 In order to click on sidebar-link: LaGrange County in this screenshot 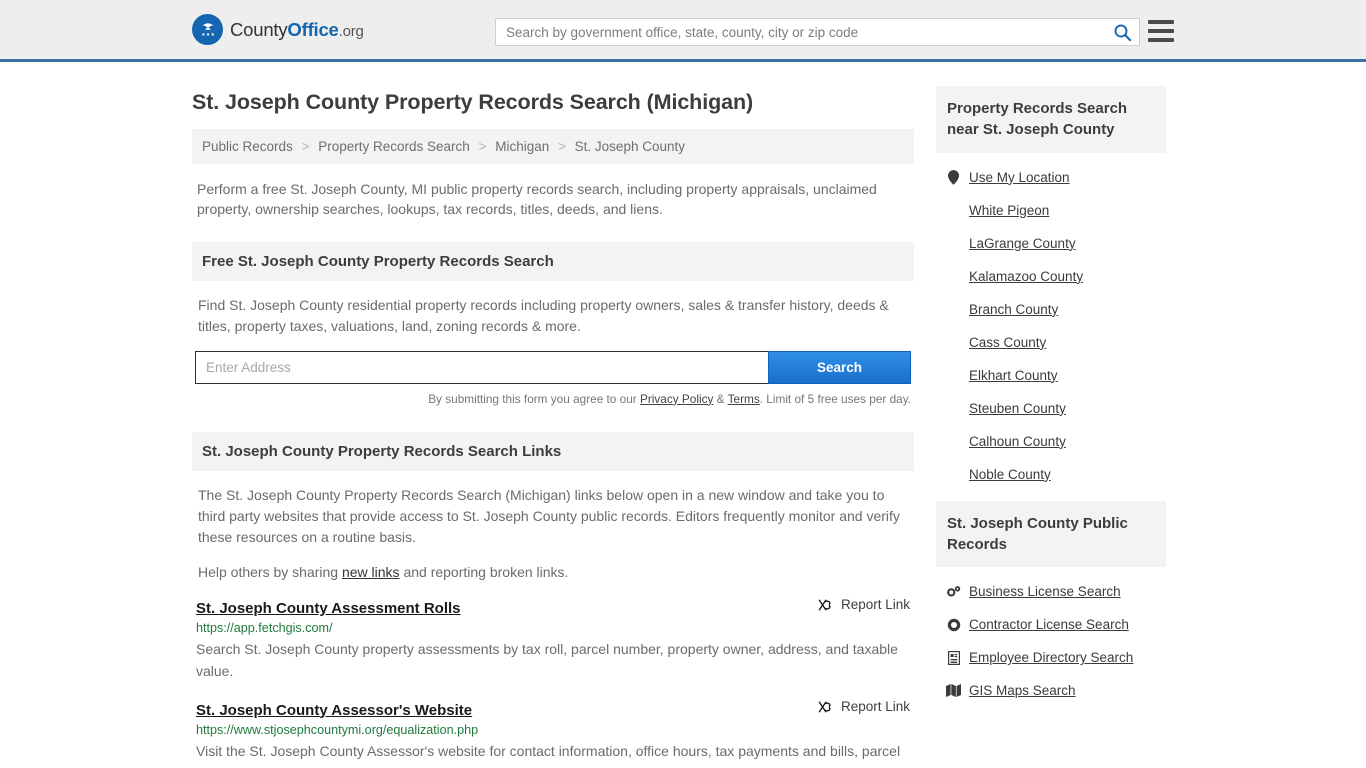, I will do `click(1022, 243)`.